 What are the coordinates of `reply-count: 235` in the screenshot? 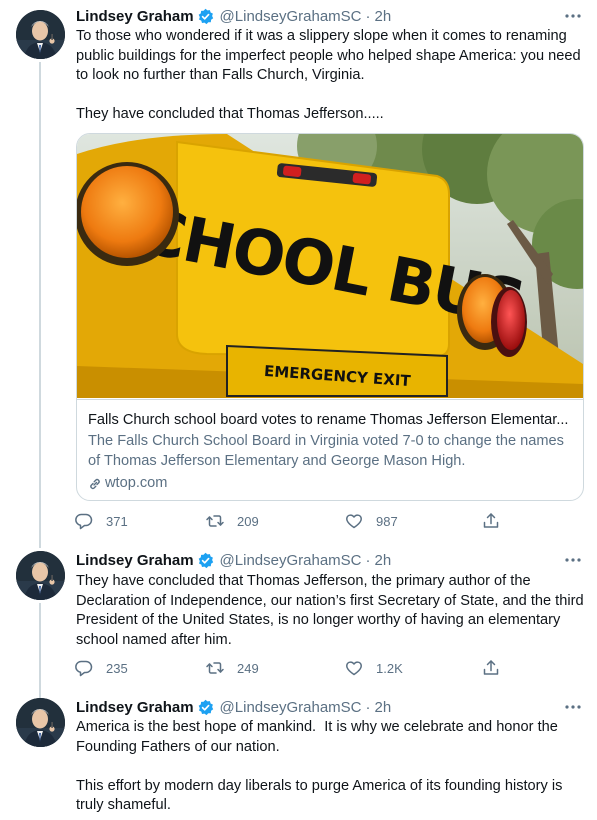 It's located at (117, 668).